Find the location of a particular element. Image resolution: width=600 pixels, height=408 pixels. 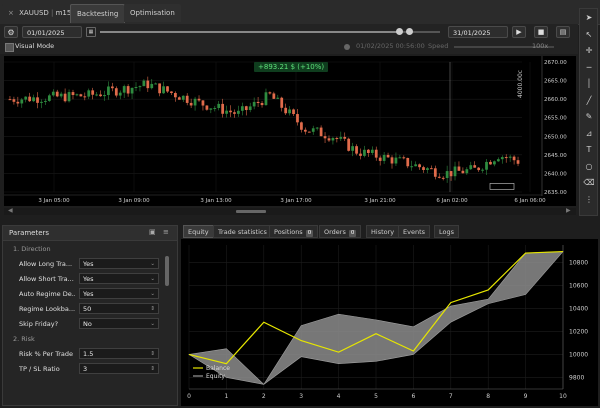

tab-backtesting: Backtesting is located at coordinates (98, 13).